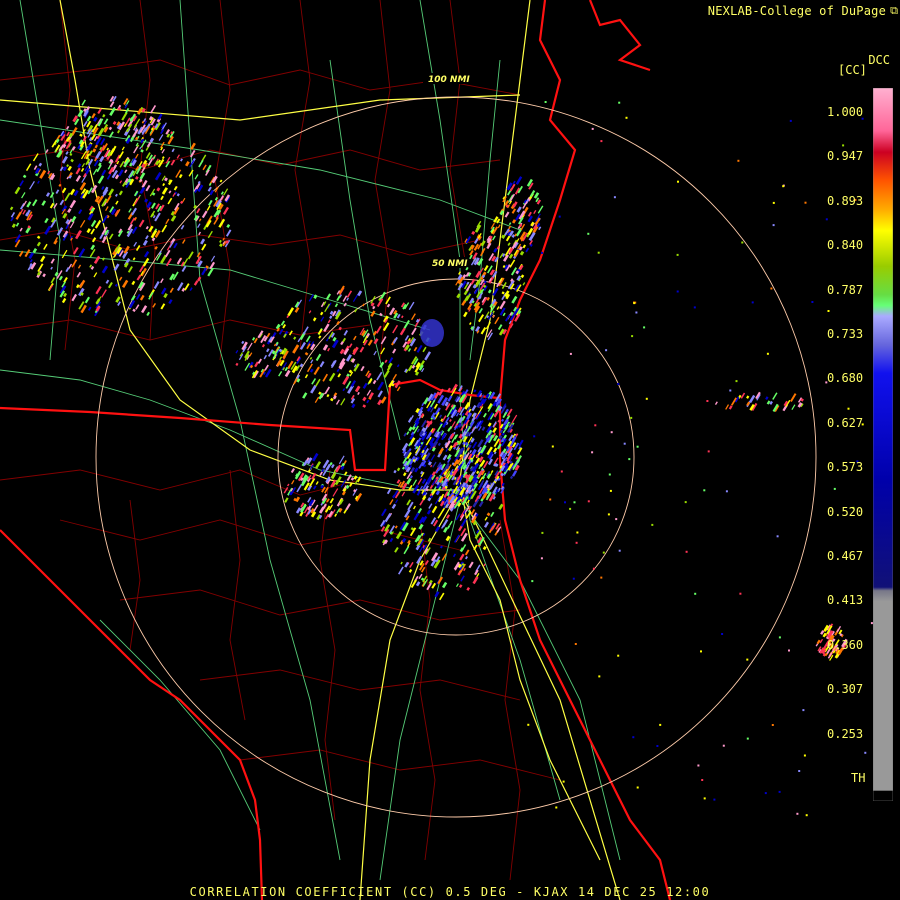 This screenshot has width=900, height=900. What do you see at coordinates (845, 556) in the screenshot?
I see `legend-tick: 0.467` at bounding box center [845, 556].